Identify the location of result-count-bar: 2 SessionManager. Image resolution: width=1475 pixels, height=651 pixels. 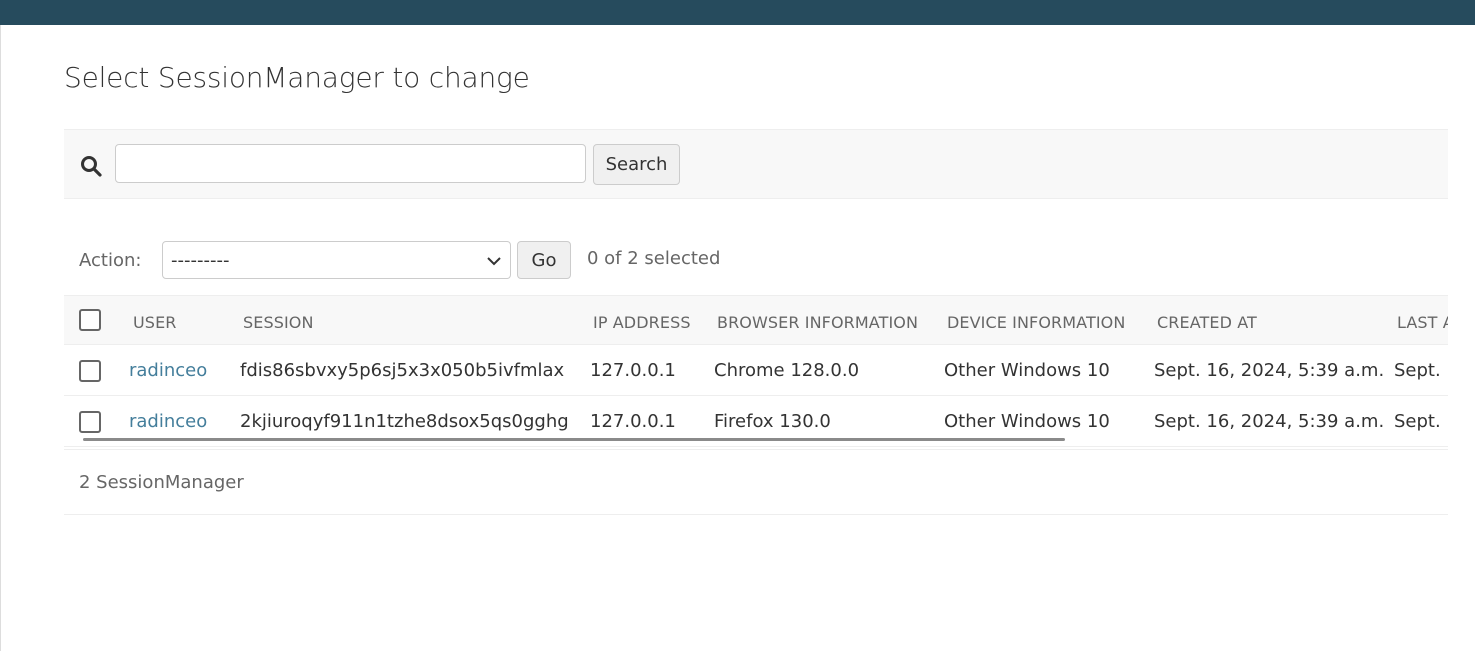
(756, 482).